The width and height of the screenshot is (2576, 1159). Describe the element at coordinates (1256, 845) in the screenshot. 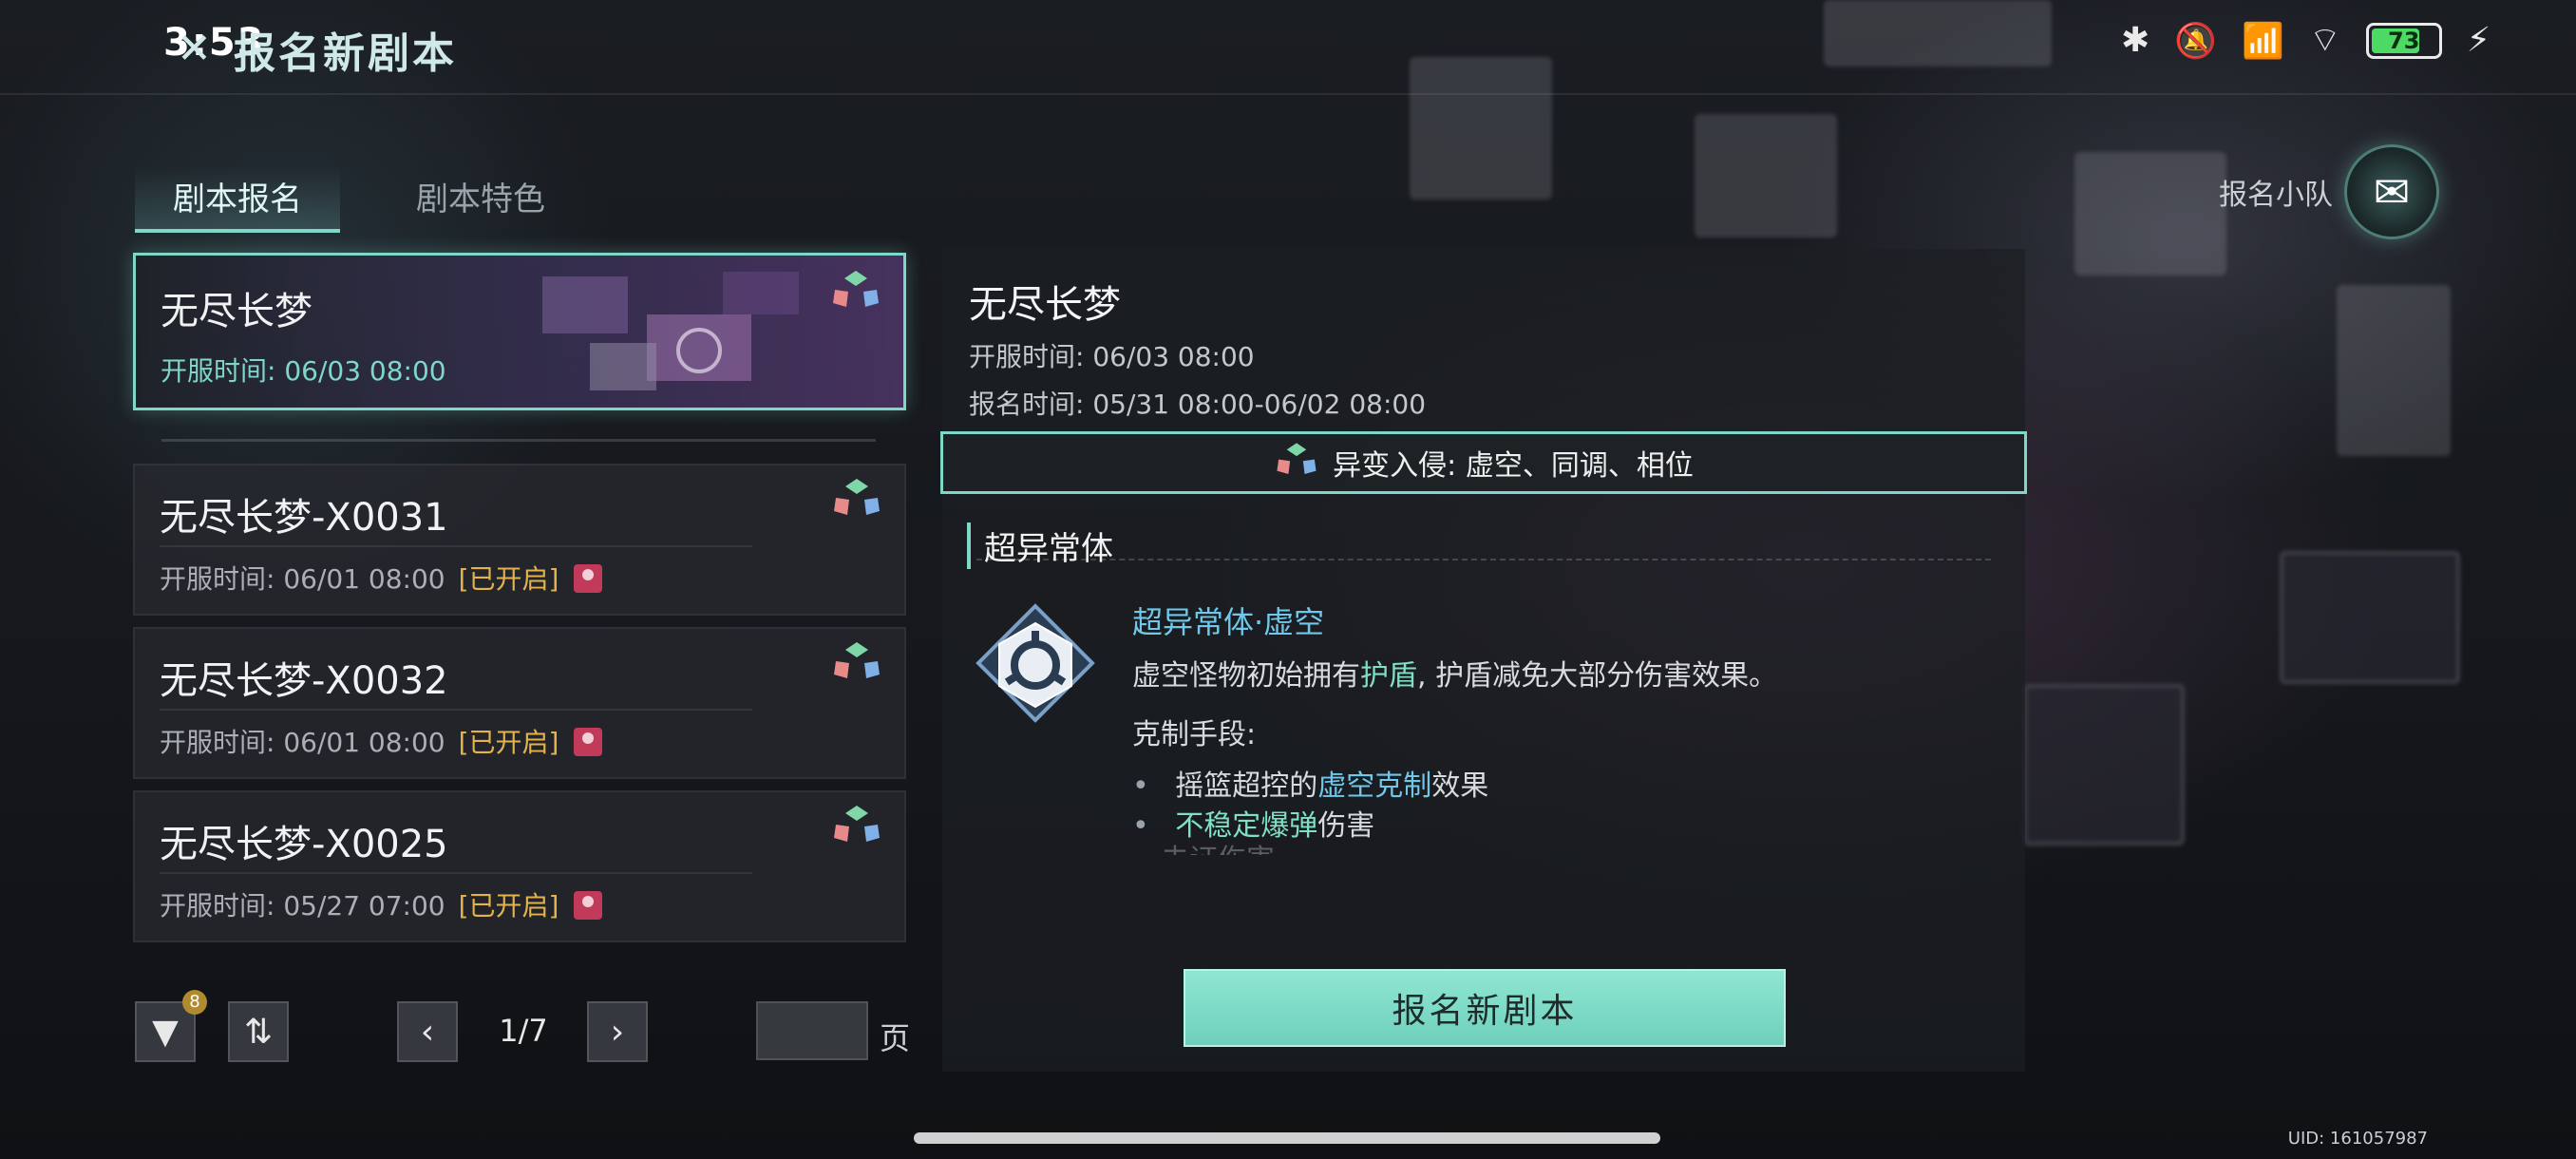

I see `counter-item-faded: 未证伤害` at that location.